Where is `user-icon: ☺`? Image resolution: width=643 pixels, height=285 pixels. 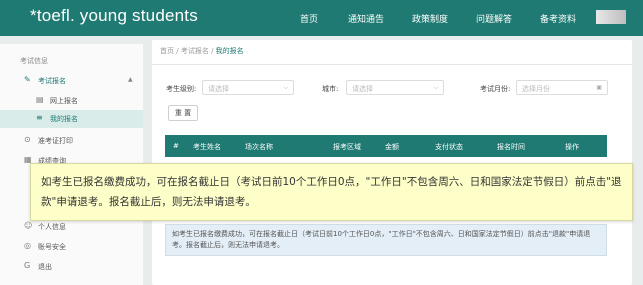
user-icon: ☺ is located at coordinates (28, 225).